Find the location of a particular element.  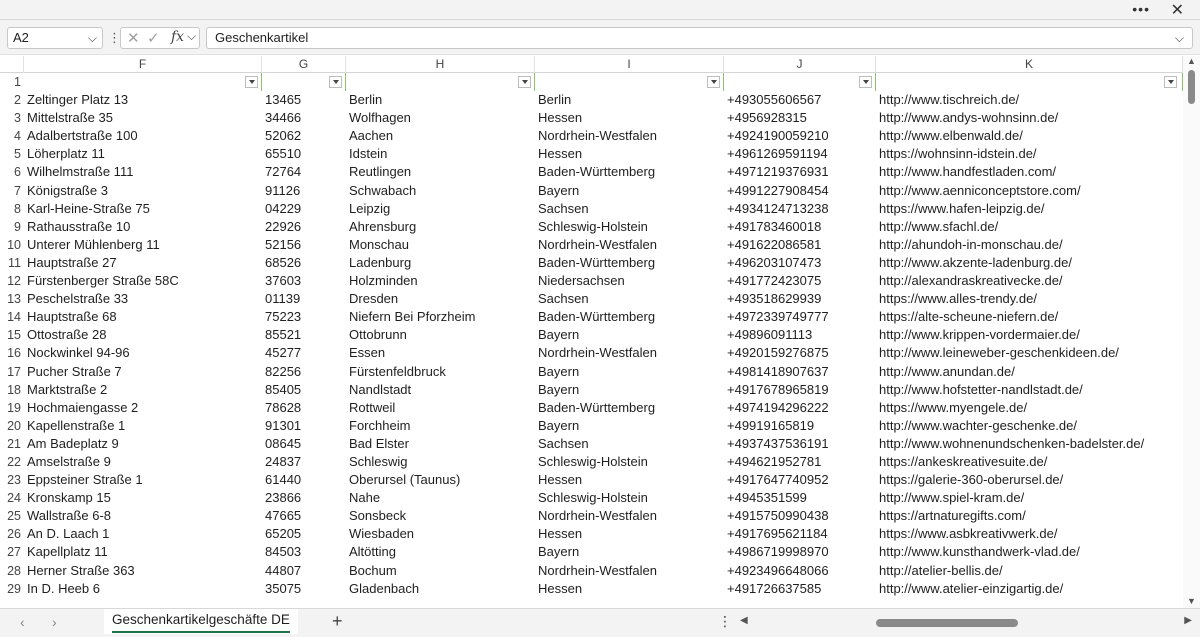

city-cell: Essen is located at coordinates (440, 353).